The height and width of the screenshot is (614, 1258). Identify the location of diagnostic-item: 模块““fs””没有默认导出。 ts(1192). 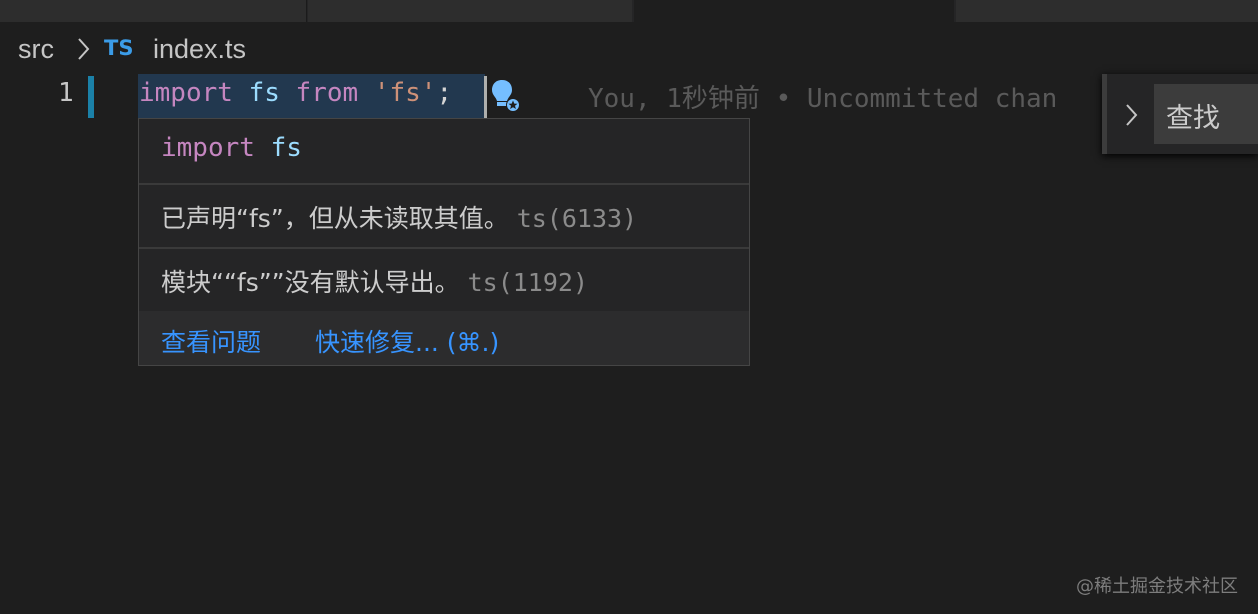
(444, 280).